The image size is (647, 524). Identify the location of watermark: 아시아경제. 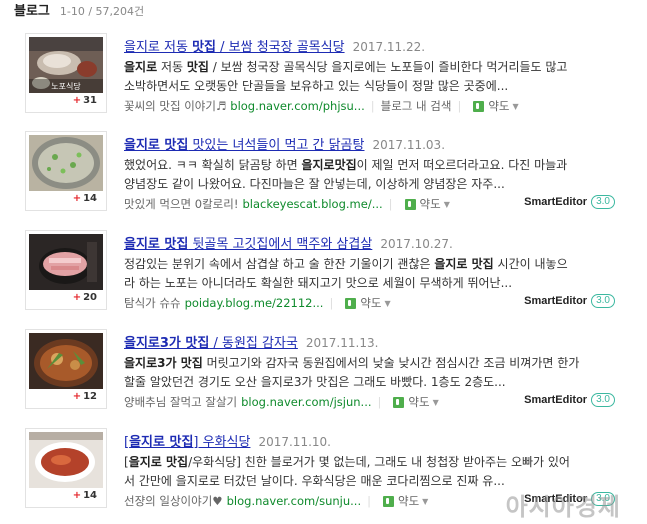
(563, 507).